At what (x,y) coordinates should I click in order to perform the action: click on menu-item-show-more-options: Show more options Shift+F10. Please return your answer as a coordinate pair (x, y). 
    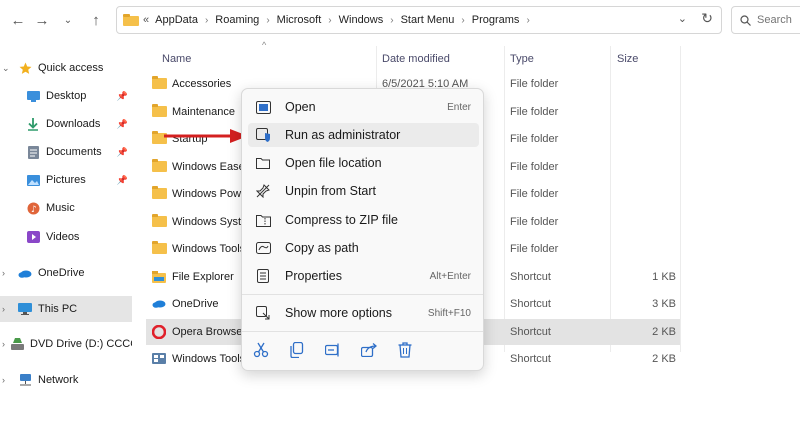
    Looking at the image, I should click on (363, 313).